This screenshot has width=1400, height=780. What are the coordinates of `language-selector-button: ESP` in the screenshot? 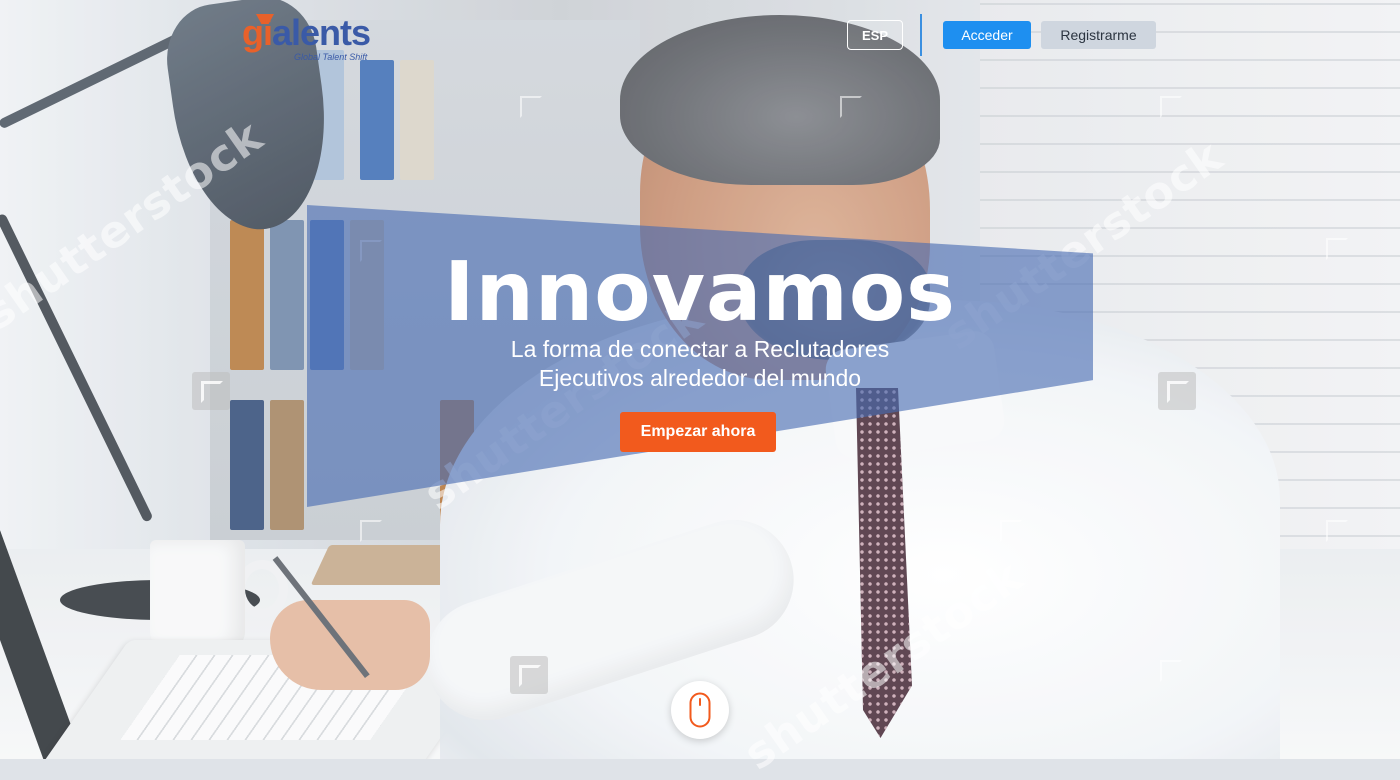 It's located at (875, 35).